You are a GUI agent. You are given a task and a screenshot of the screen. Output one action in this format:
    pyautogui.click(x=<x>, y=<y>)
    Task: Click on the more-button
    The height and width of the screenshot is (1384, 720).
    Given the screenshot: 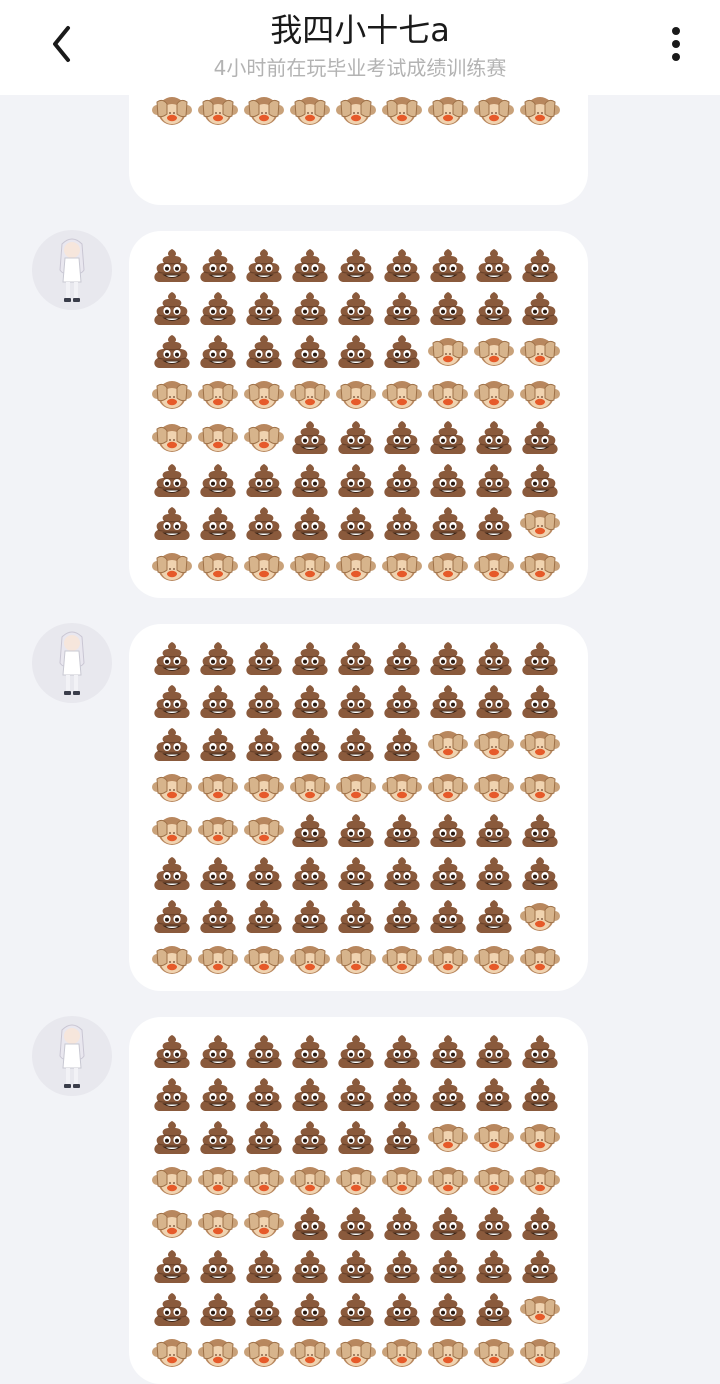 What is the action you would take?
    pyautogui.click(x=676, y=46)
    